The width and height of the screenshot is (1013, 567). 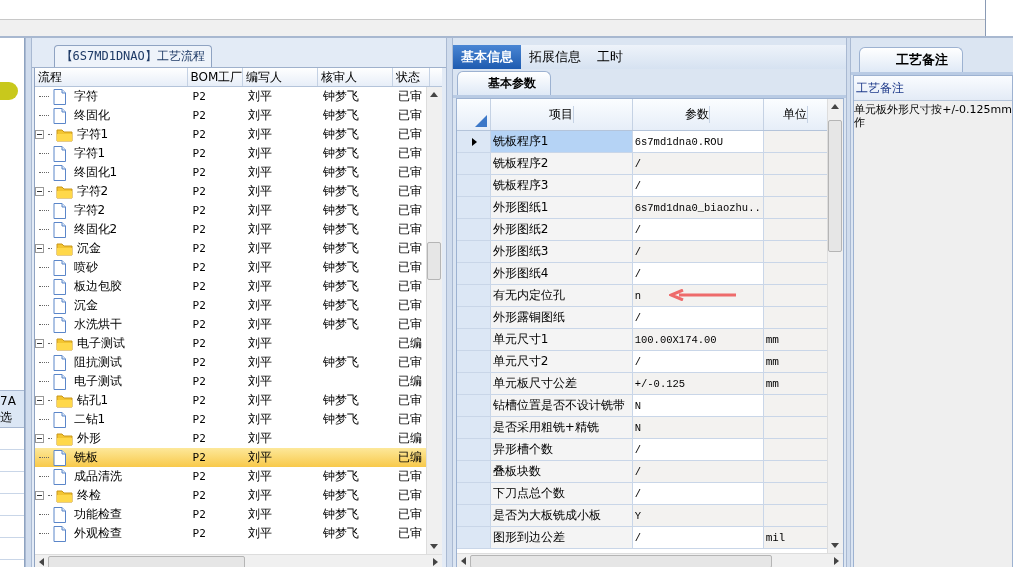 I want to click on tree-row: 功能检查 P2 刘平 钟梦飞 已审, so click(x=230, y=514).